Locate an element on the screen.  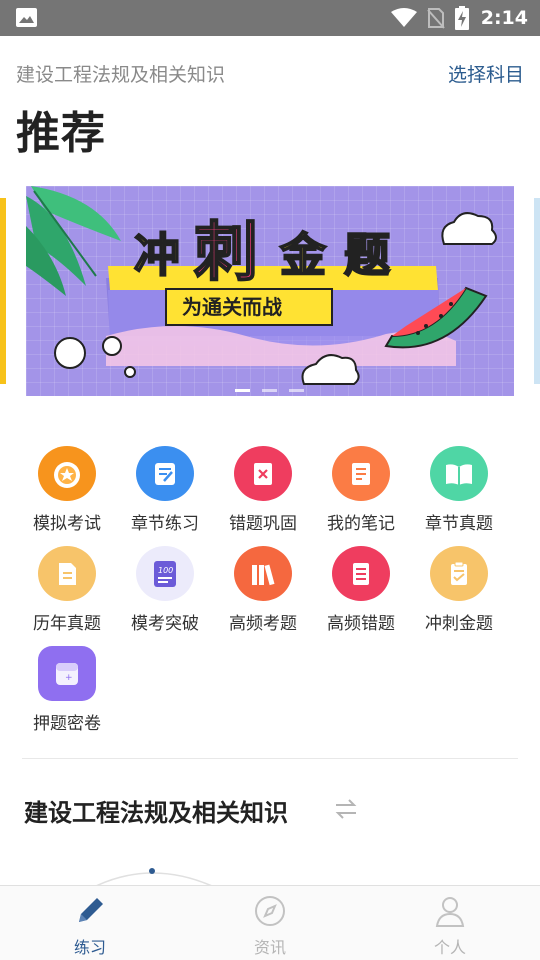
carousel-indicator is located at coordinates (269, 390).